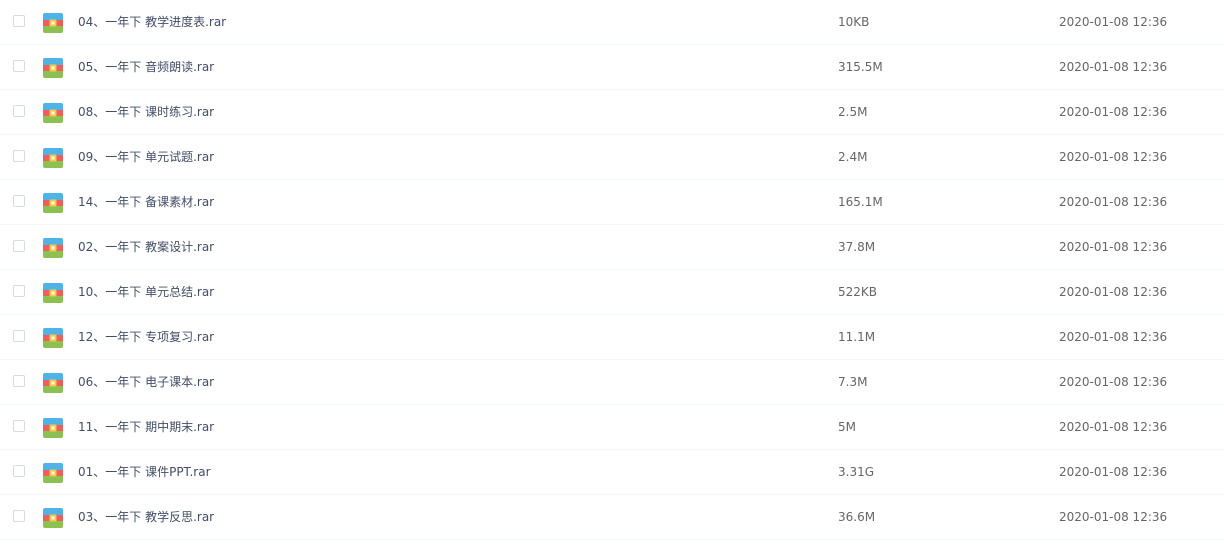 The image size is (1224, 548). I want to click on file-size: 5M, so click(847, 427).